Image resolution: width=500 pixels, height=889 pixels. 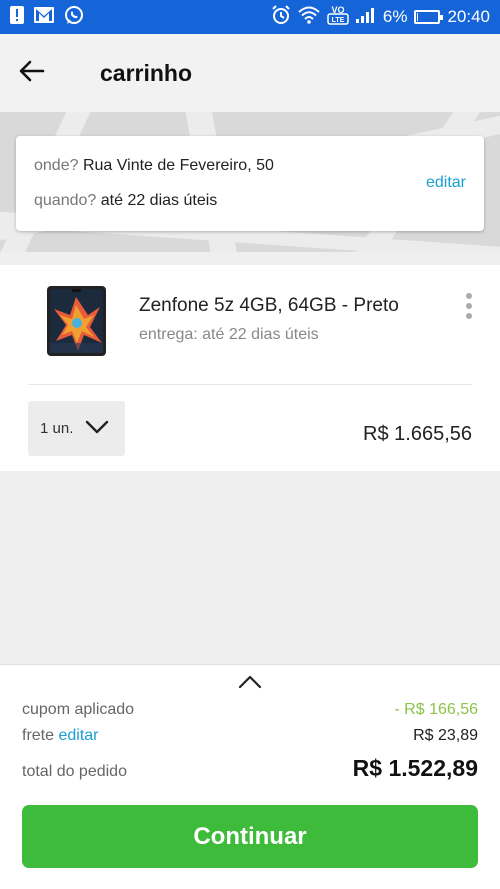 I want to click on product-title: Zenfone 5z 4GB, 64GB - Preto, so click(x=269, y=306).